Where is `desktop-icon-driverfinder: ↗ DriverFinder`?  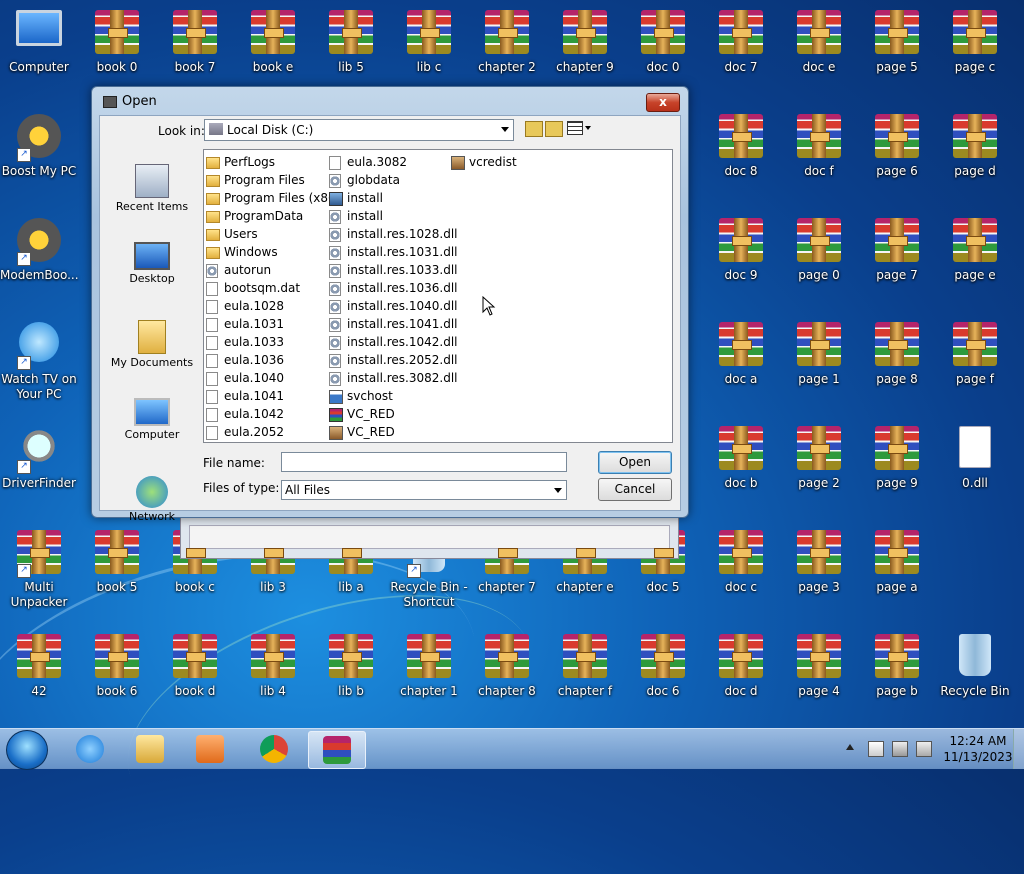
desktop-icon-driverfinder: ↗ DriverFinder is located at coordinates (39, 453).